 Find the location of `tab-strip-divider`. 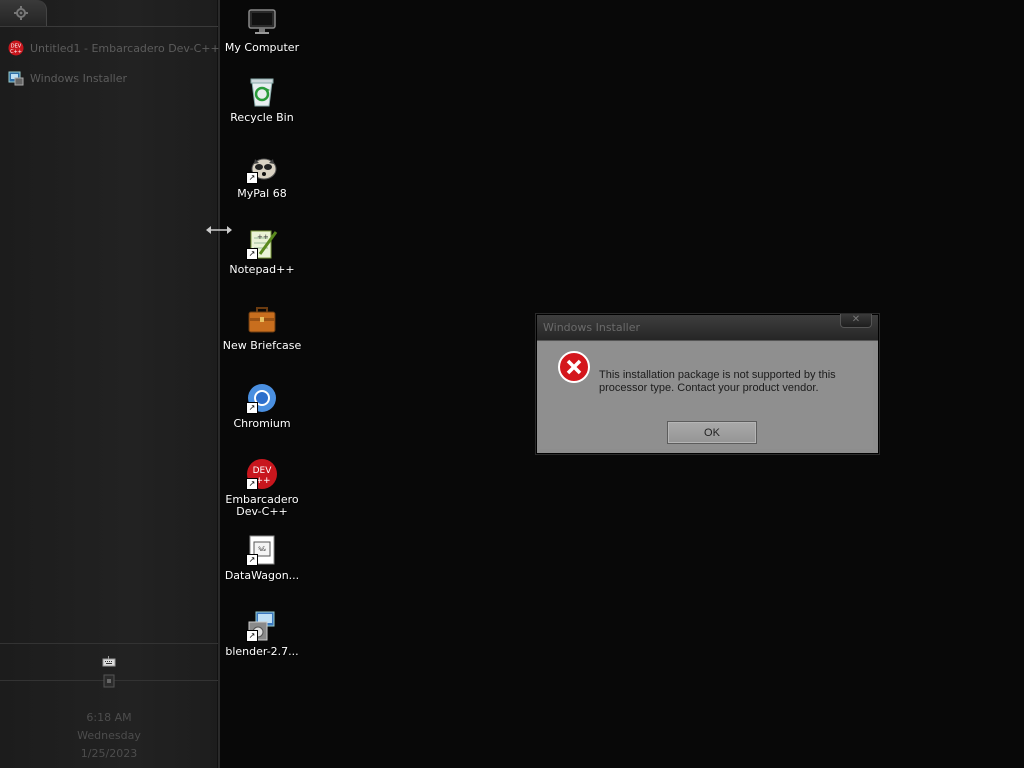

tab-strip-divider is located at coordinates (109, 26).